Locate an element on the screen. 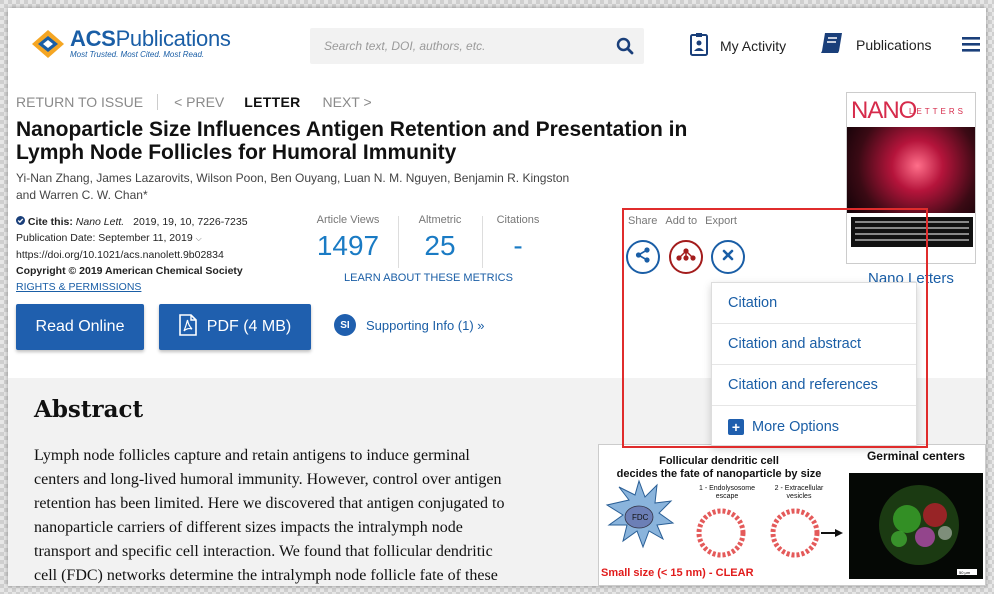 Image resolution: width=994 pixels, height=594 pixels. export-citation-references: Citation and references is located at coordinates (814, 385).